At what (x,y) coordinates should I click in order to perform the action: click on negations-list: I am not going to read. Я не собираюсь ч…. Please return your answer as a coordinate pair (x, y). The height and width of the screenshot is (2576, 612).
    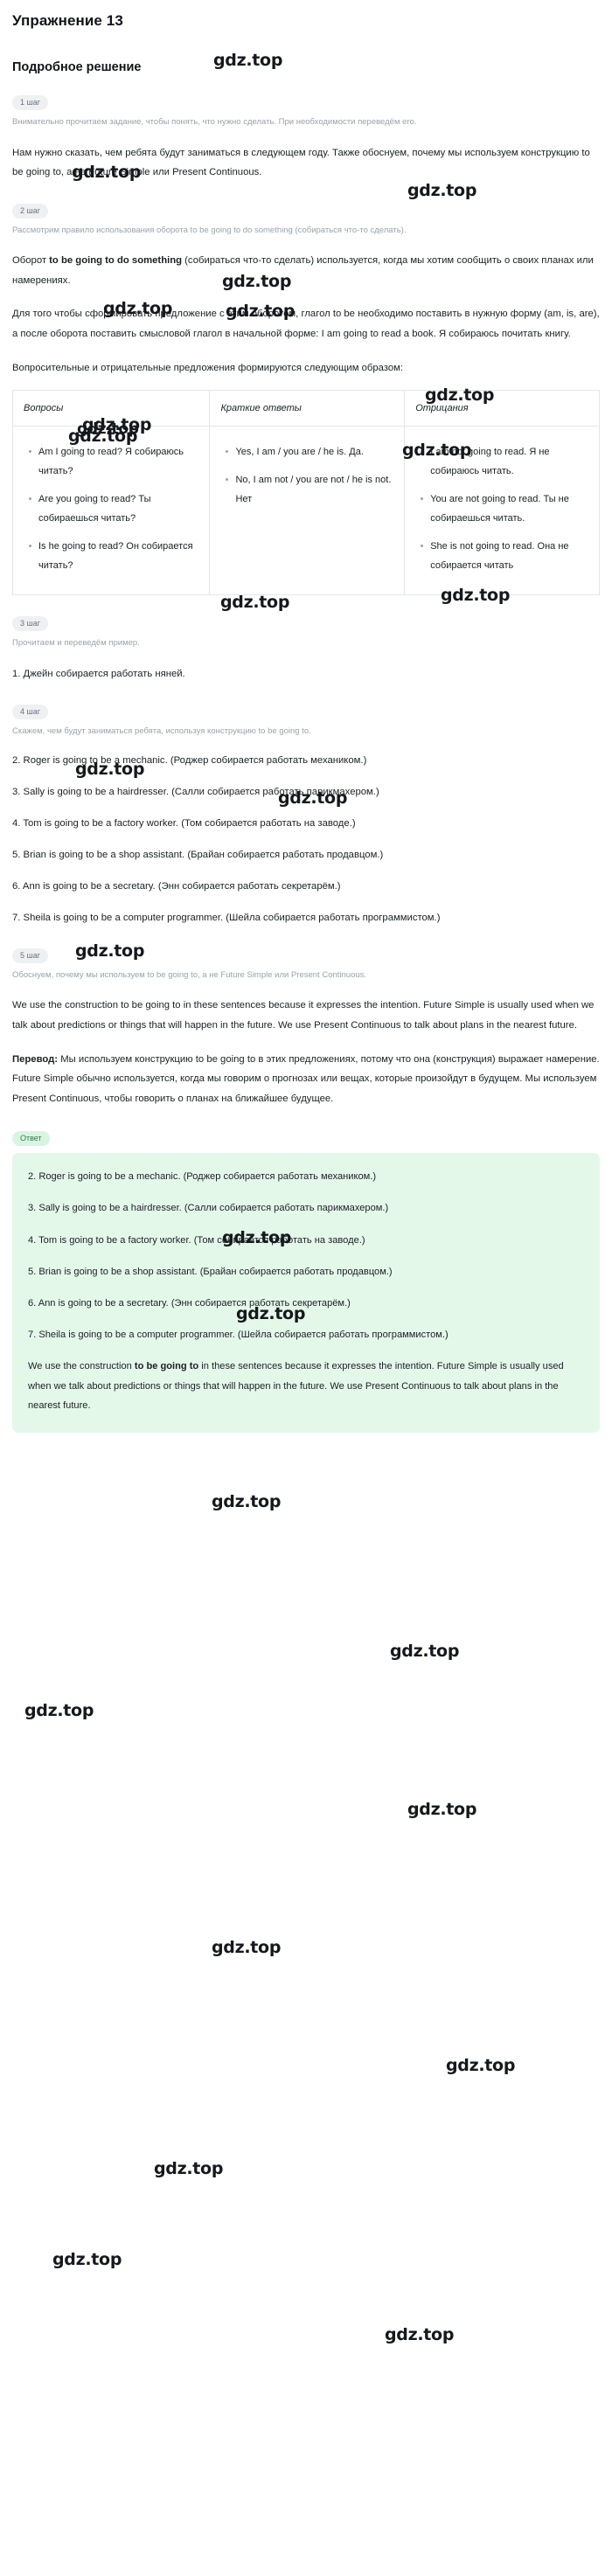
    Looking at the image, I should click on (502, 509).